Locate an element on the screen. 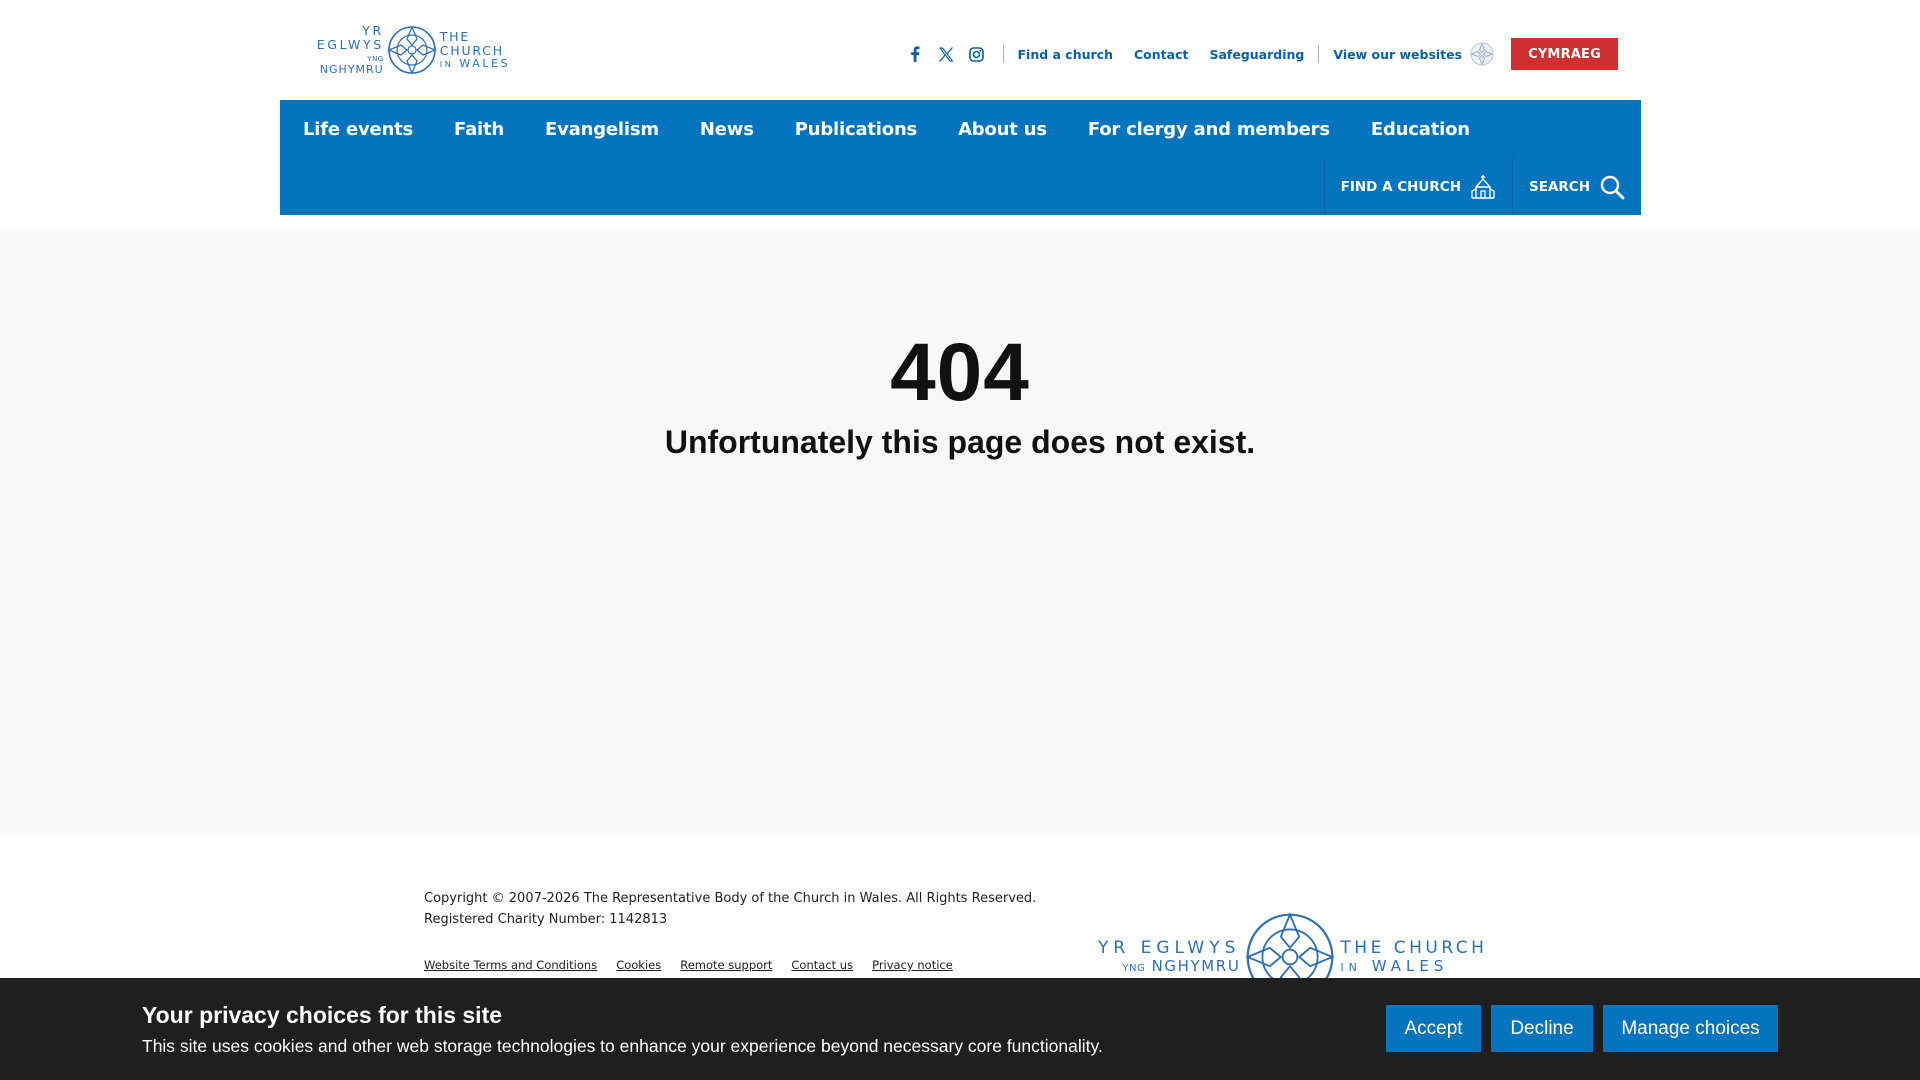 Image resolution: width=1920 pixels, height=1080 pixels. nav-item-about-us: About us is located at coordinates (1002, 129).